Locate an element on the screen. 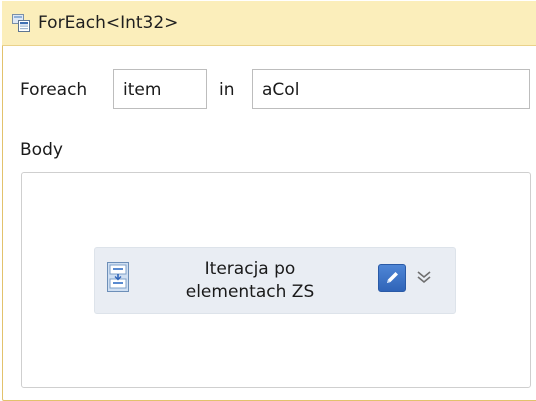 The image size is (536, 401). edit-button is located at coordinates (392, 278).